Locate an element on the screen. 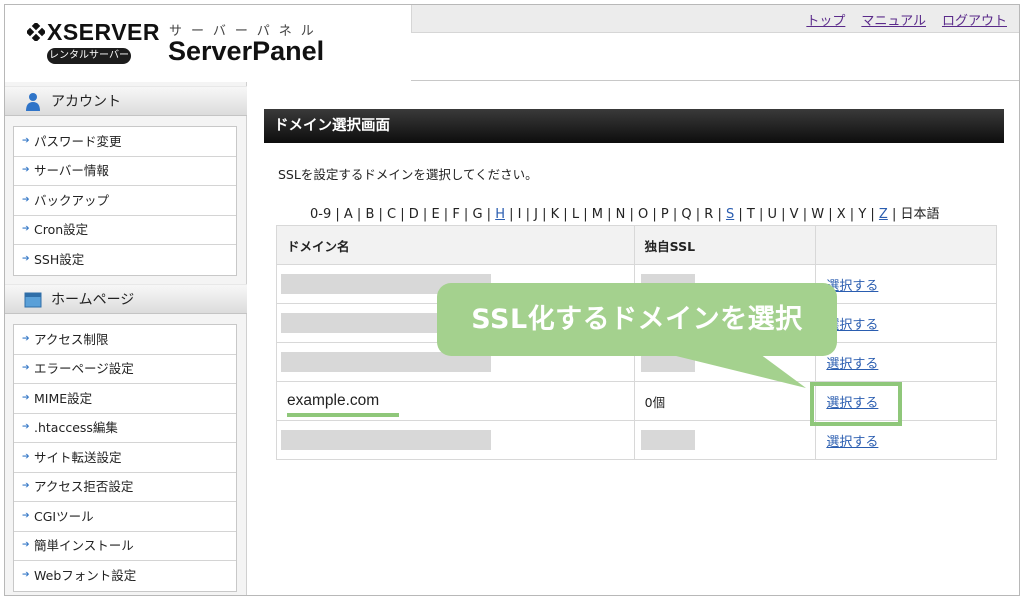 The width and height of the screenshot is (1024, 600). sidebar-item-webfont: ➔ Webフォント設定 is located at coordinates (125, 576).